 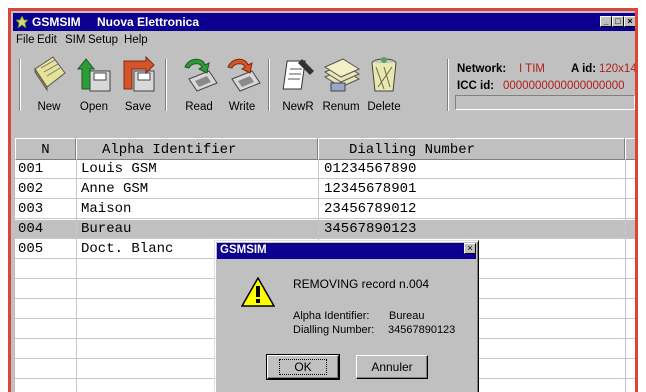 I want to click on delete-button: Delete, so click(x=384, y=84).